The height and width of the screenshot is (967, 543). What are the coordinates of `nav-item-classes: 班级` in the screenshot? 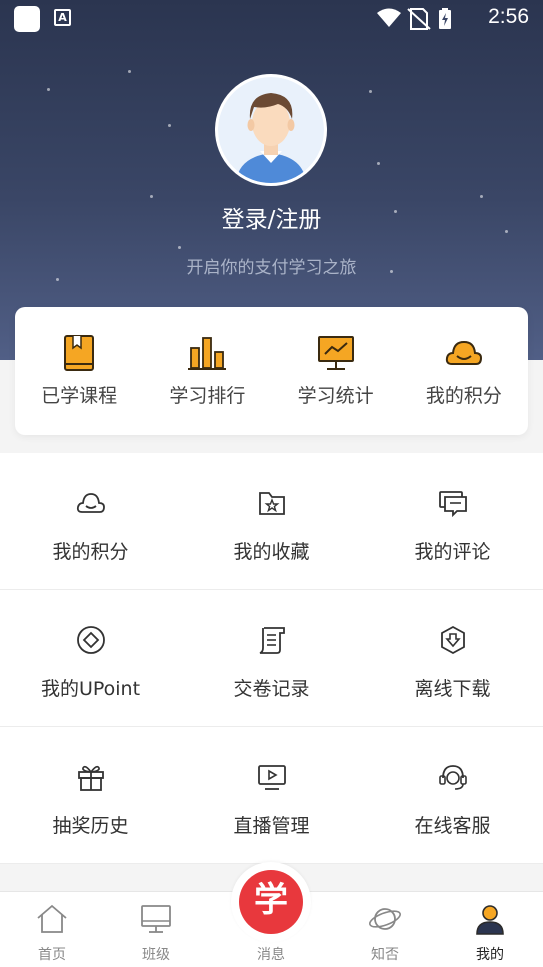 It's located at (156, 929).